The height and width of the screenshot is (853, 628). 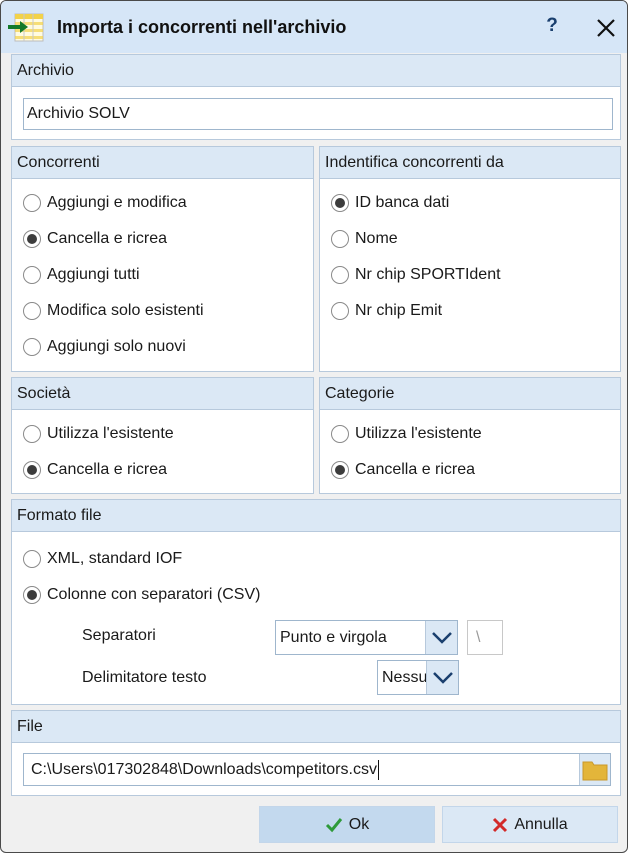 What do you see at coordinates (316, 727) in the screenshot?
I see `file-header: File` at bounding box center [316, 727].